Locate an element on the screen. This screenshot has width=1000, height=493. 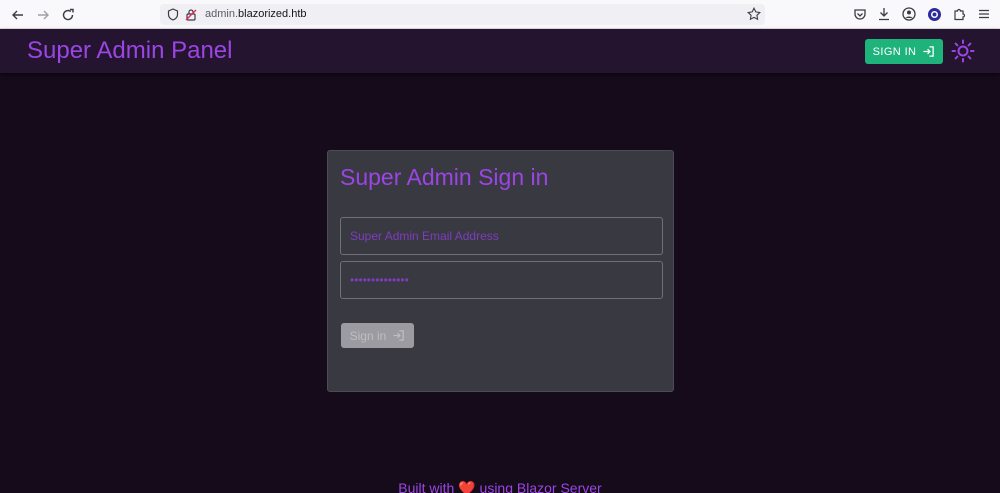
card-sign-in-button: Sign in is located at coordinates (377, 335).